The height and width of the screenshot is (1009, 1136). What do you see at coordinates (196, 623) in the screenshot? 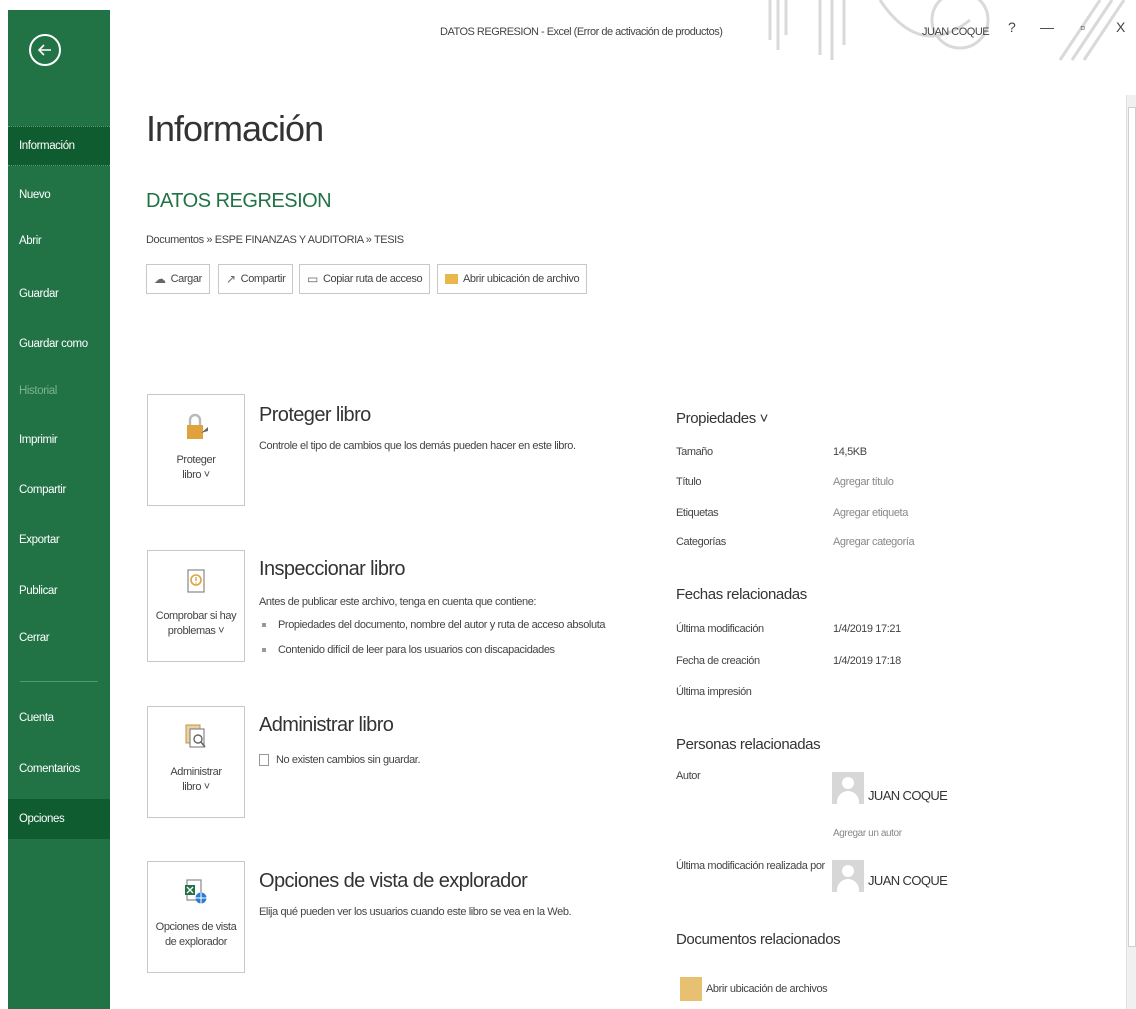
I see `inspect-tile-label: Comprobar si hay problemas ˅` at bounding box center [196, 623].